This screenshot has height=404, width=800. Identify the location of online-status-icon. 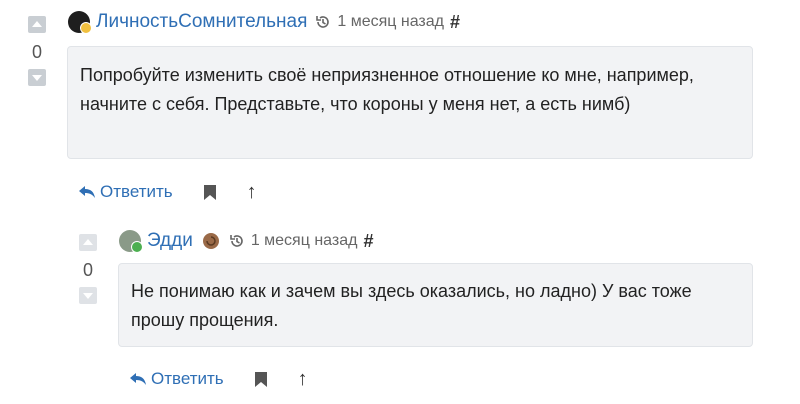
(137, 247).